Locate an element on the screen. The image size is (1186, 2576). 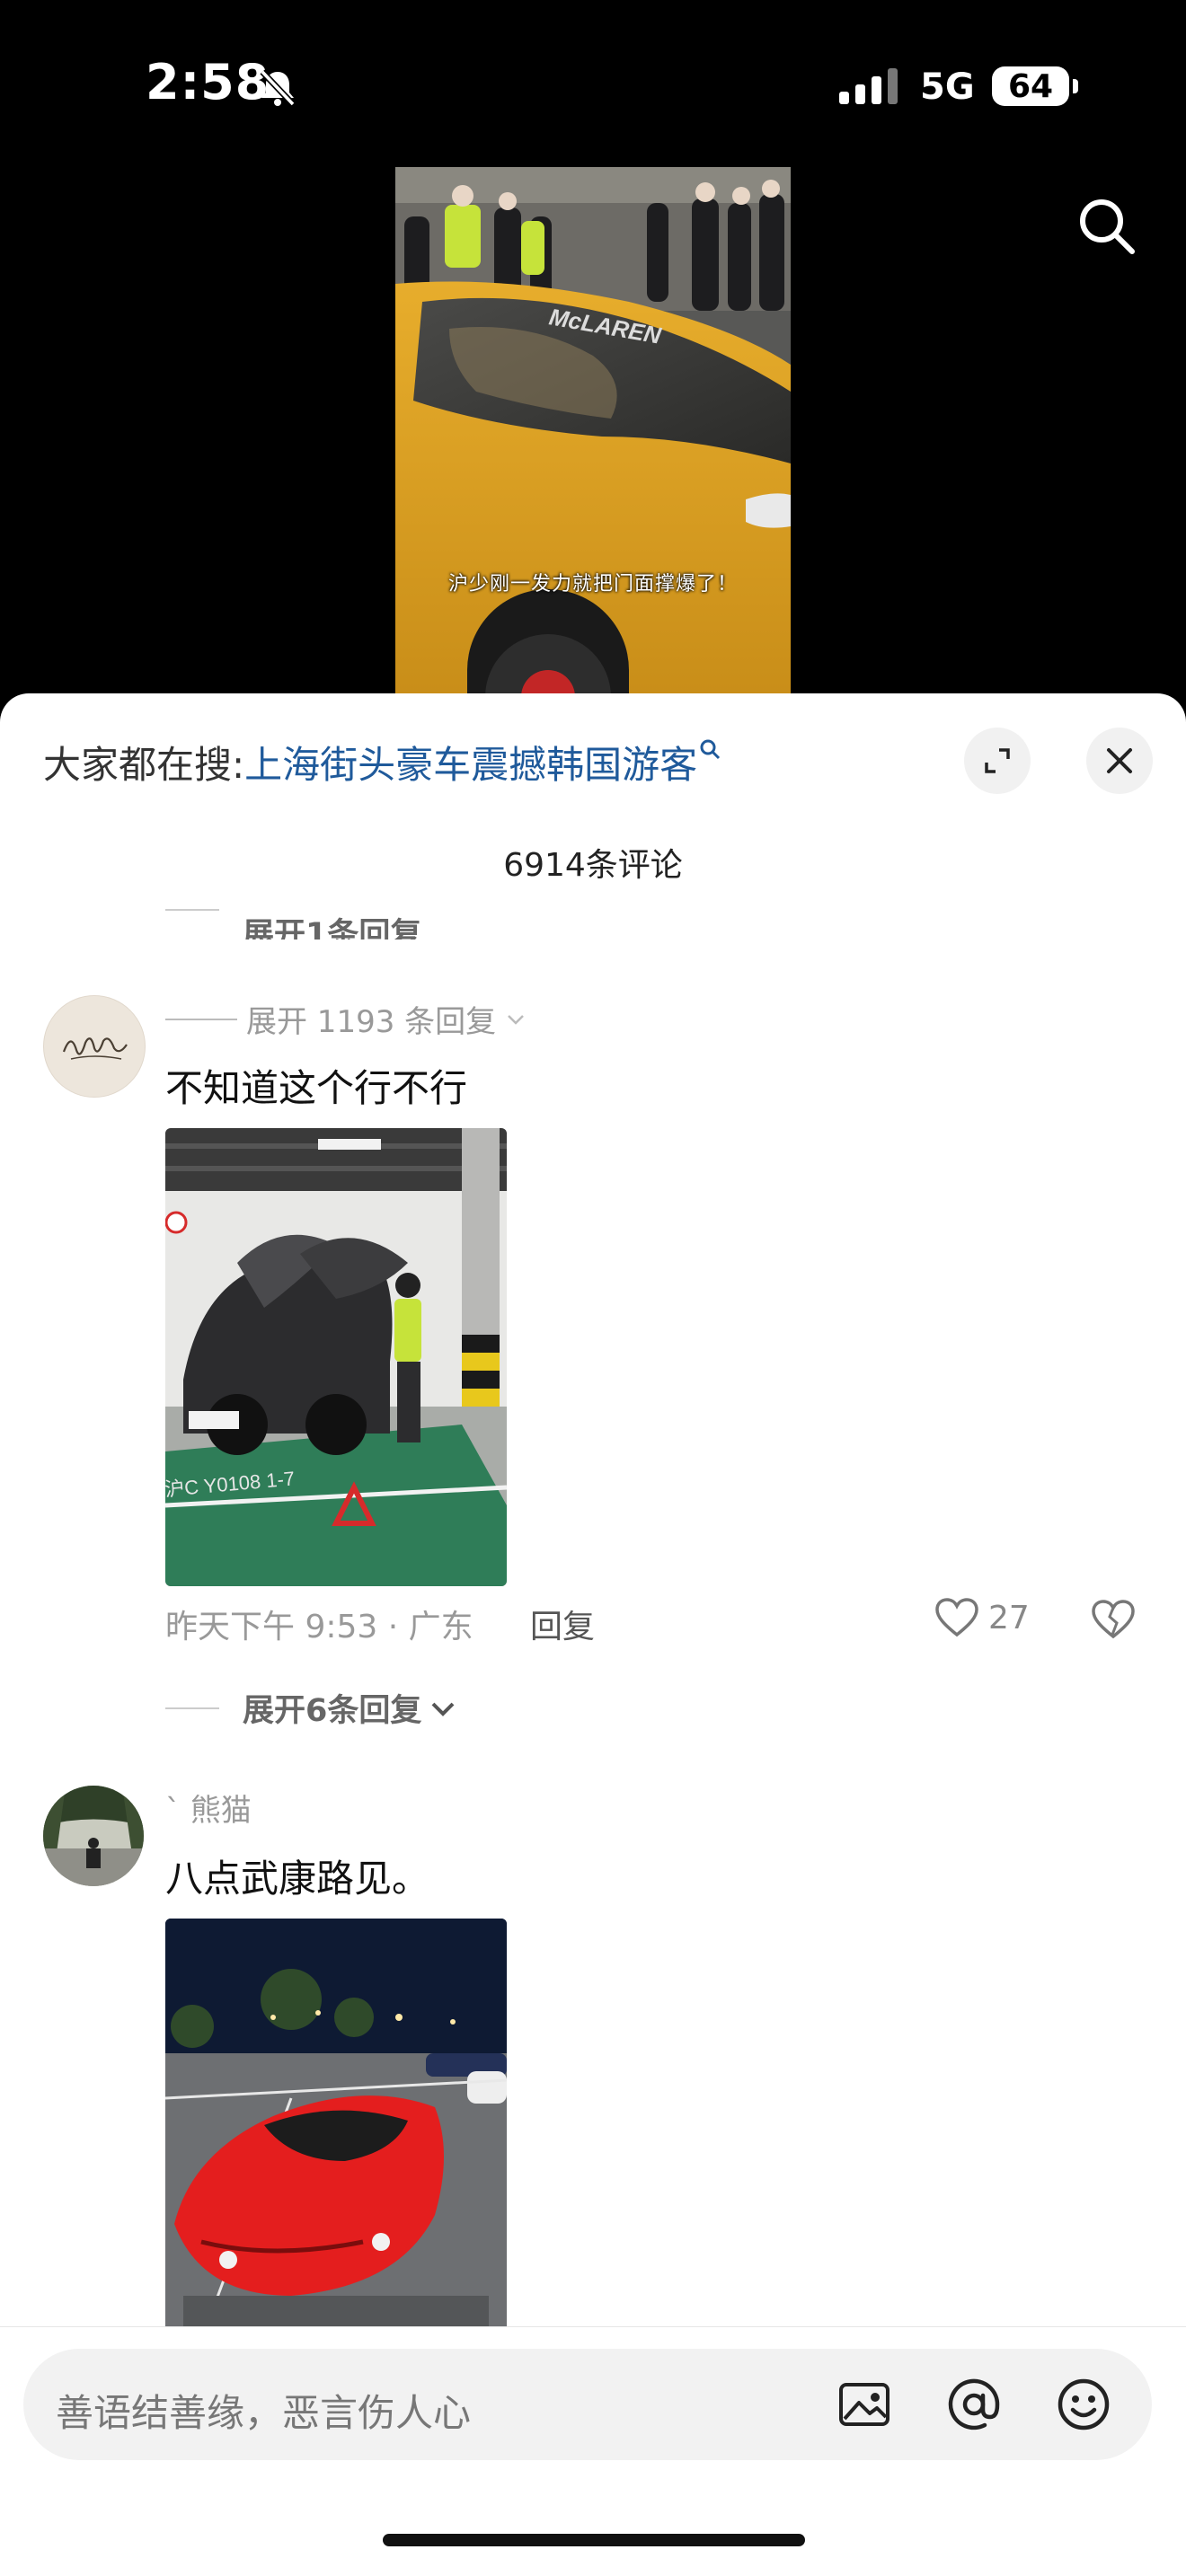
comment-image is located at coordinates (336, 2130).